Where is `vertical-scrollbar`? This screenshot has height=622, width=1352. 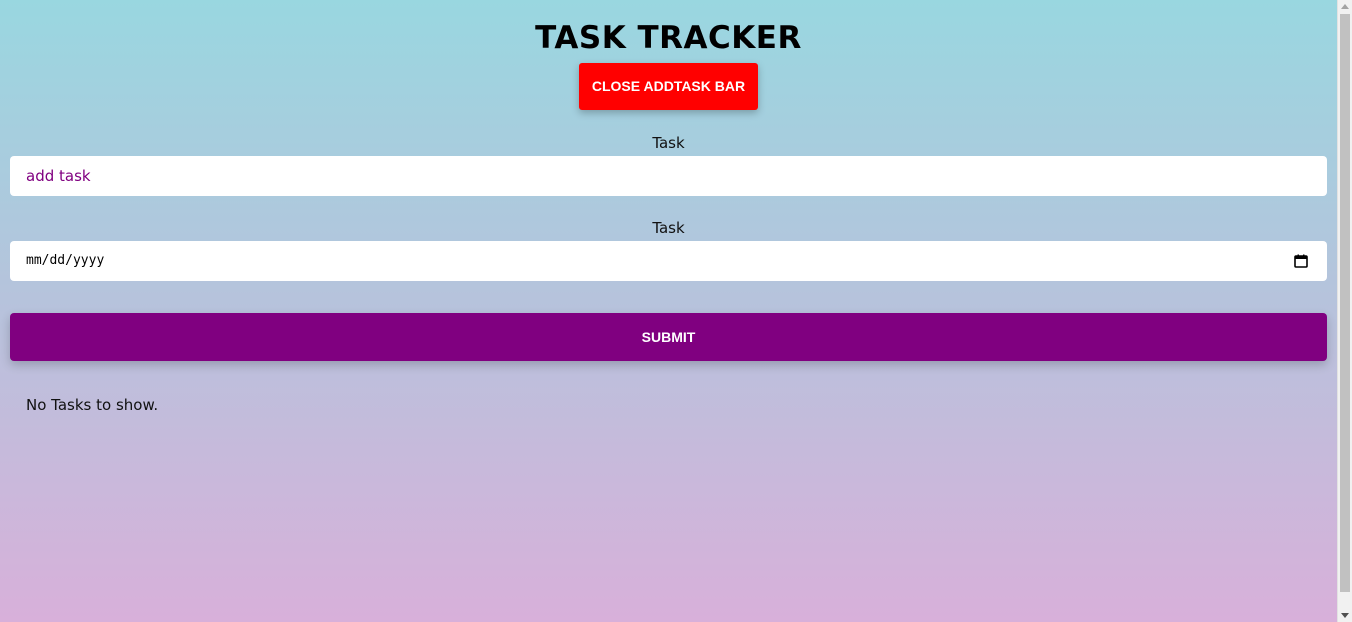 vertical-scrollbar is located at coordinates (1344, 311).